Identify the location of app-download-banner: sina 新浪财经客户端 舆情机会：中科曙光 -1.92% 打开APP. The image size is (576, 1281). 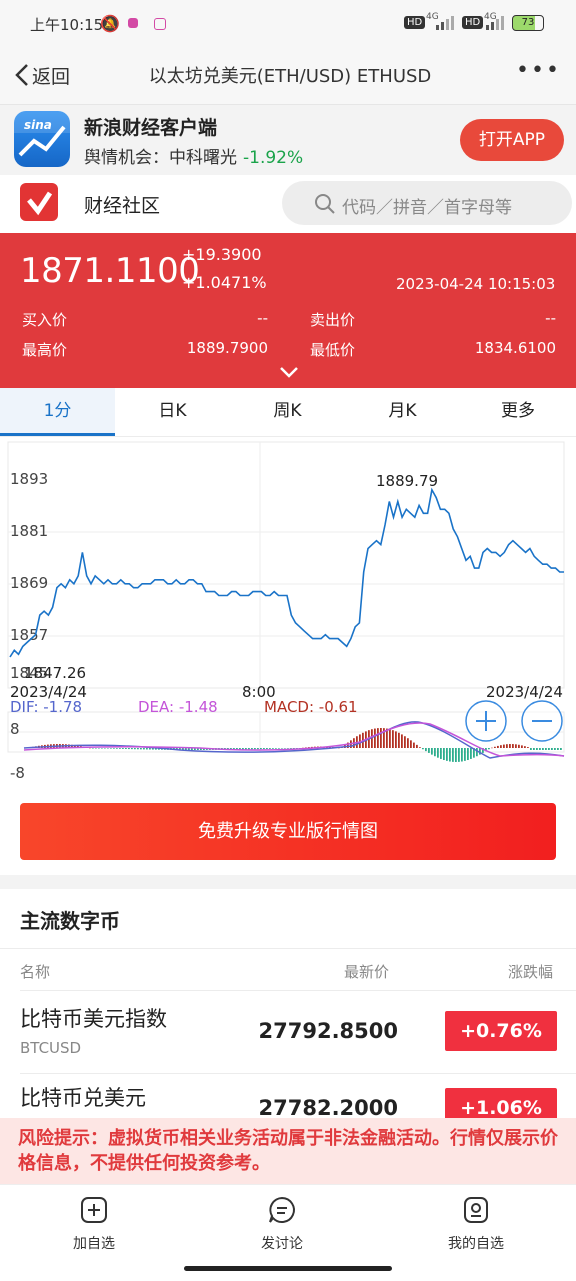
(288, 140).